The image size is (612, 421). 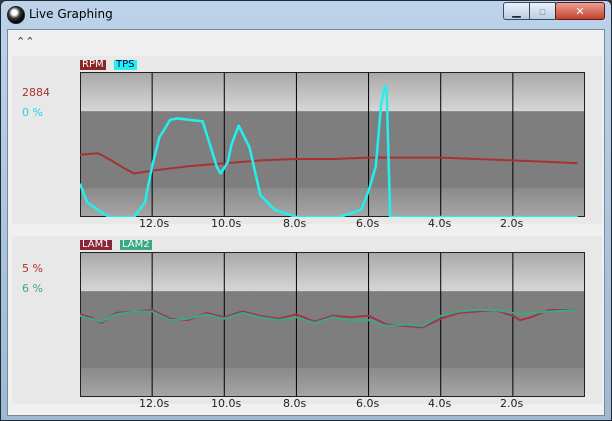 I want to click on lam2-readout: 6 %, so click(x=32, y=288).